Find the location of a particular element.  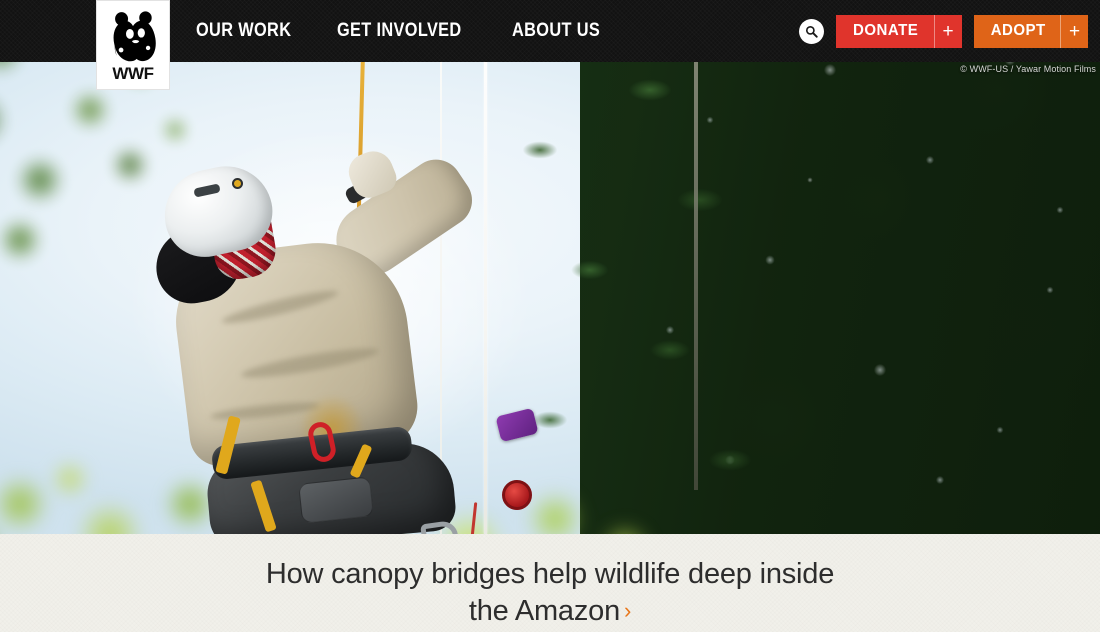

adopt-expand-icon: + is located at coordinates (1074, 31).